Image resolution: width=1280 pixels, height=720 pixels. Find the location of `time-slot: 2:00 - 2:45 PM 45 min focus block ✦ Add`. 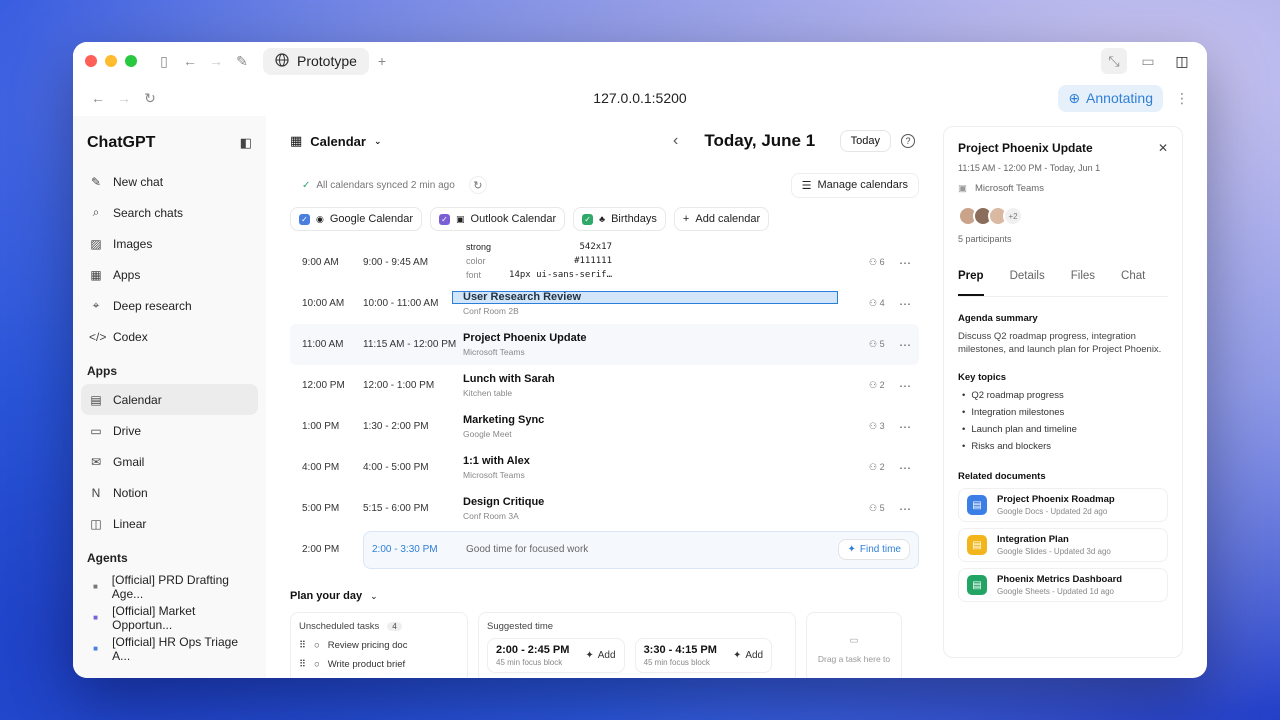

time-slot: 2:00 - 2:45 PM 45 min focus block ✦ Add is located at coordinates (556, 655).